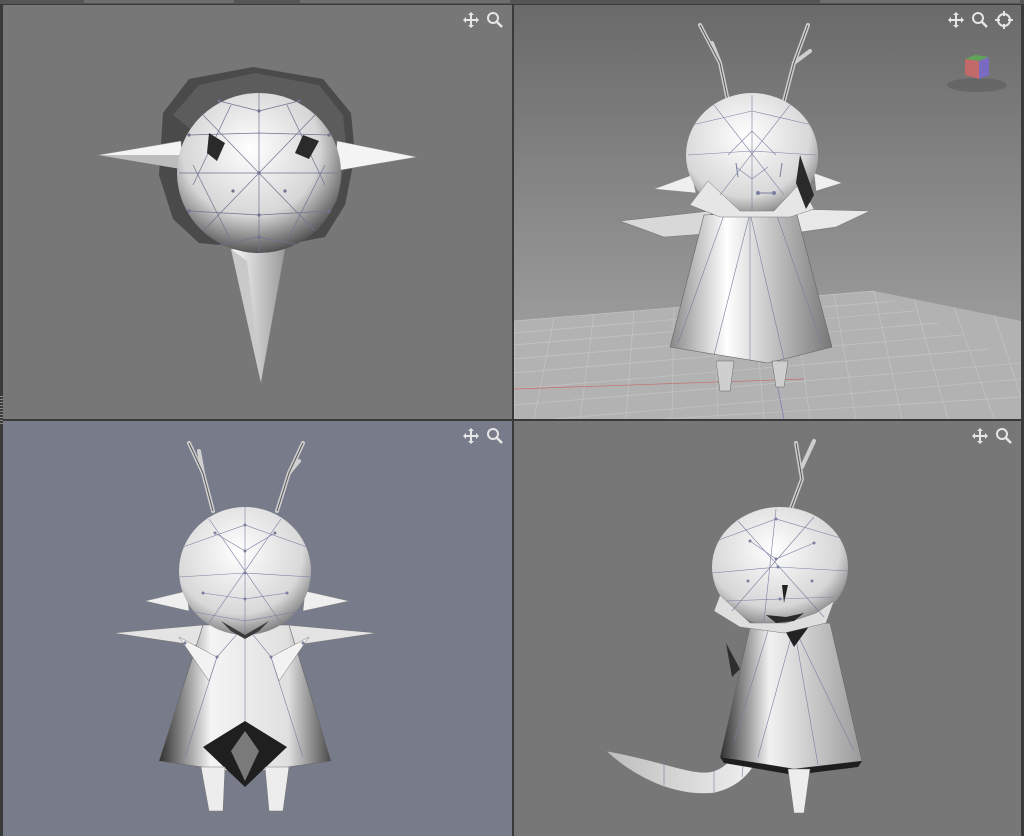 The width and height of the screenshot is (1024, 836). Describe the element at coordinates (799, 791) in the screenshot. I see `leg` at that location.